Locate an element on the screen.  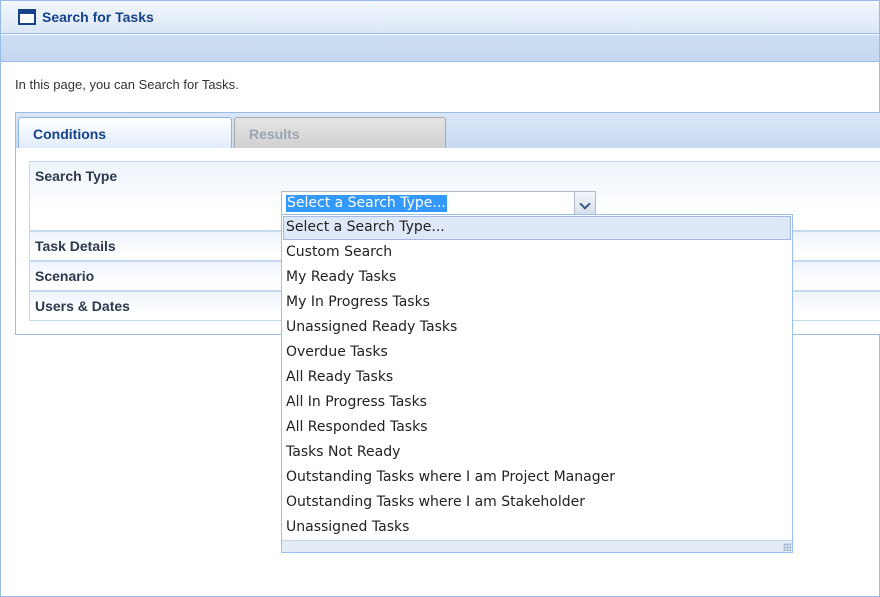
search-type-option: All Responded Tasks is located at coordinates (537, 428).